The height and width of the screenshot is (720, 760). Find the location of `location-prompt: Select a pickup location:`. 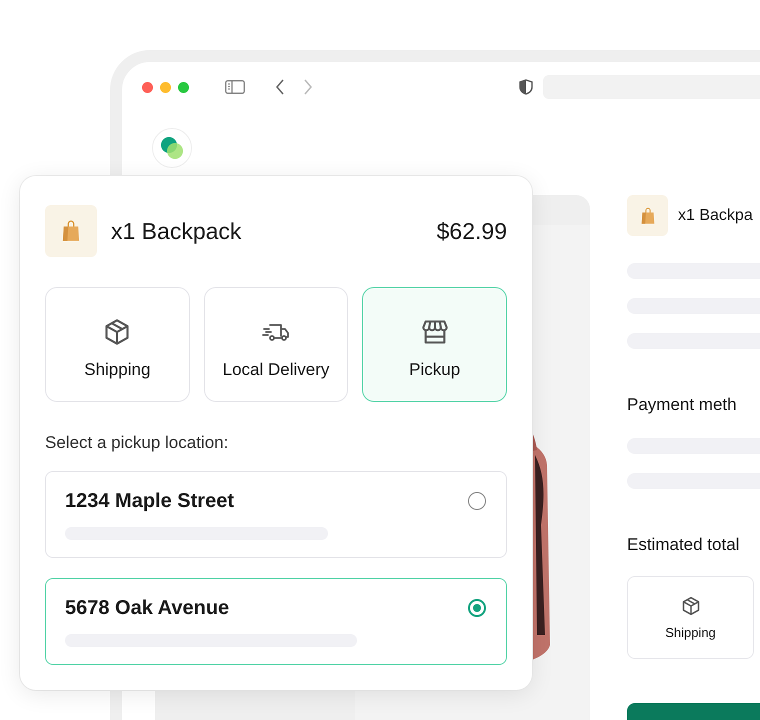

location-prompt: Select a pickup location: is located at coordinates (137, 443).